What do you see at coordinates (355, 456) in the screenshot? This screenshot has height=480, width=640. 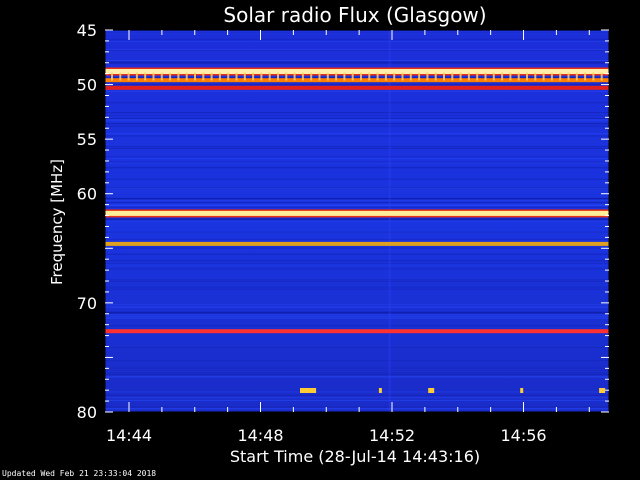 I see `x-axis-label: Start Time (28-Jul-14 14:43:16)` at bounding box center [355, 456].